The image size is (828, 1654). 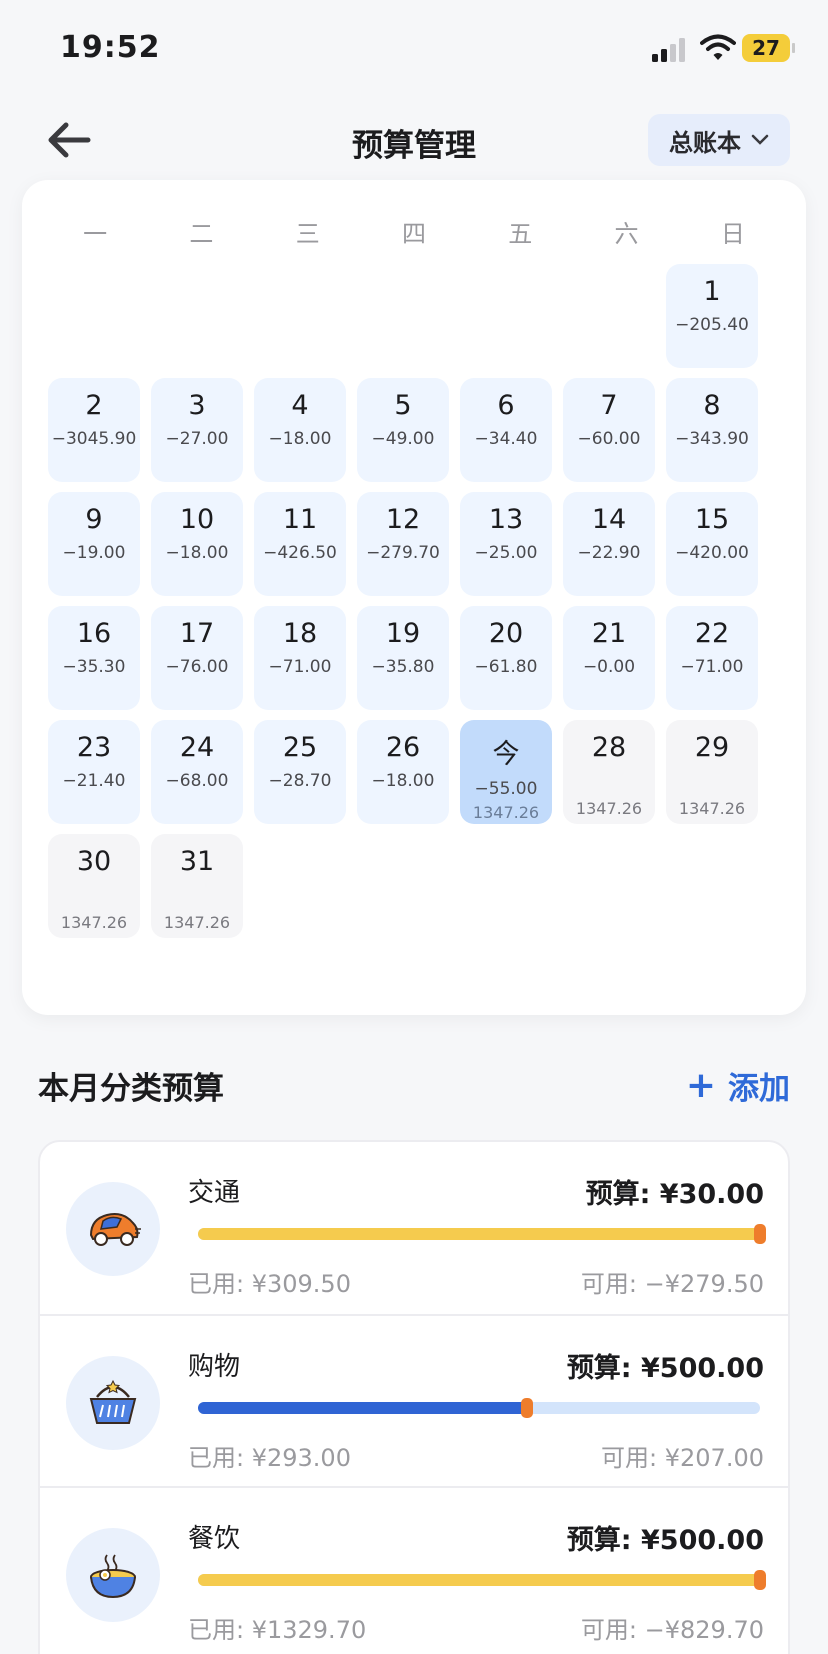 I want to click on battery-indicator: 27, so click(x=768, y=48).